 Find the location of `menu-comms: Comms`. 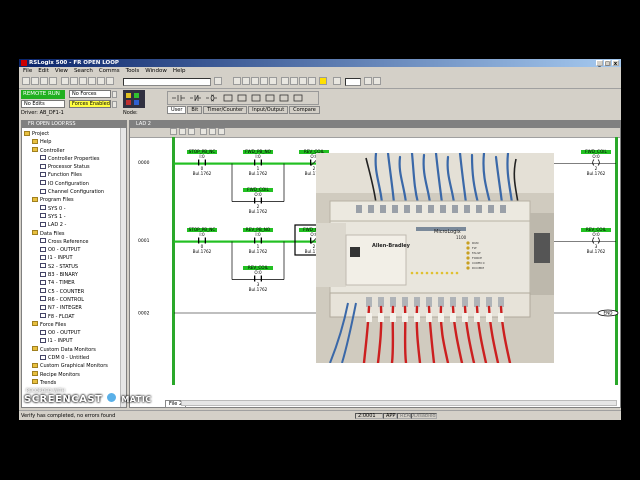

menu-comms: Comms is located at coordinates (109, 71).